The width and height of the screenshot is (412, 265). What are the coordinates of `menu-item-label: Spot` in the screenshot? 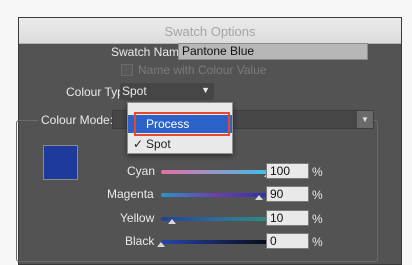 It's located at (158, 144).